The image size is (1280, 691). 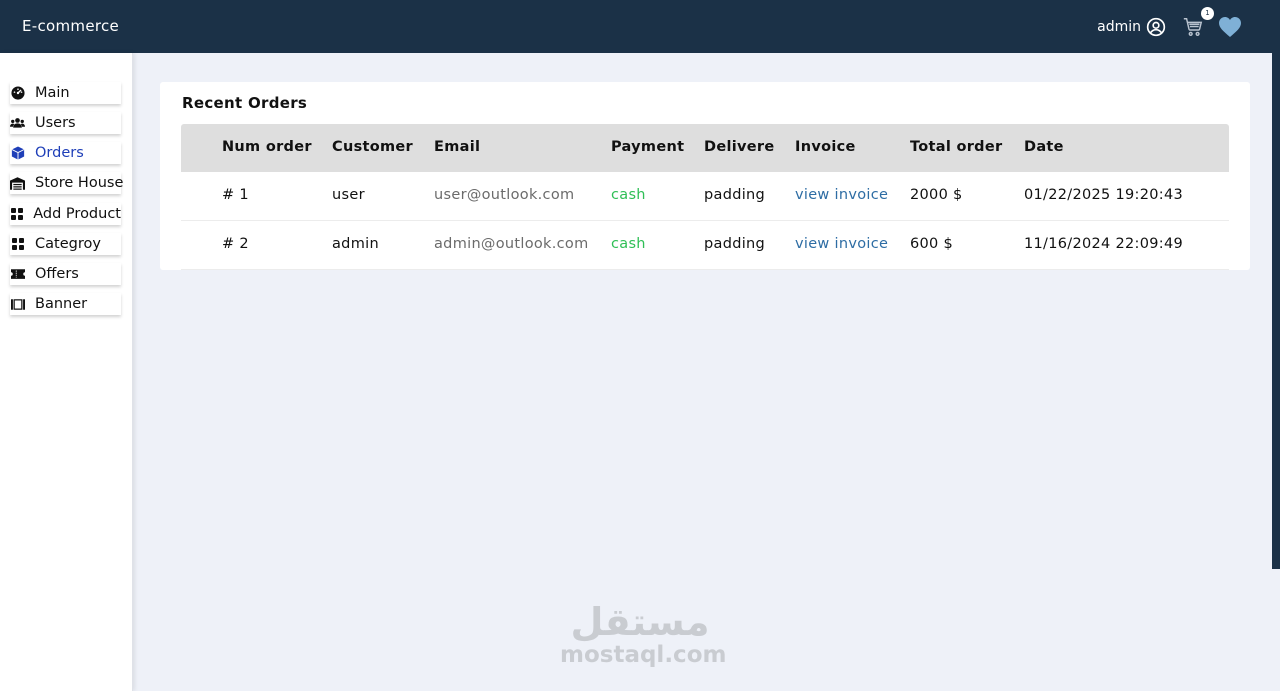 What do you see at coordinates (1193, 26) in the screenshot?
I see `cart-icon` at bounding box center [1193, 26].